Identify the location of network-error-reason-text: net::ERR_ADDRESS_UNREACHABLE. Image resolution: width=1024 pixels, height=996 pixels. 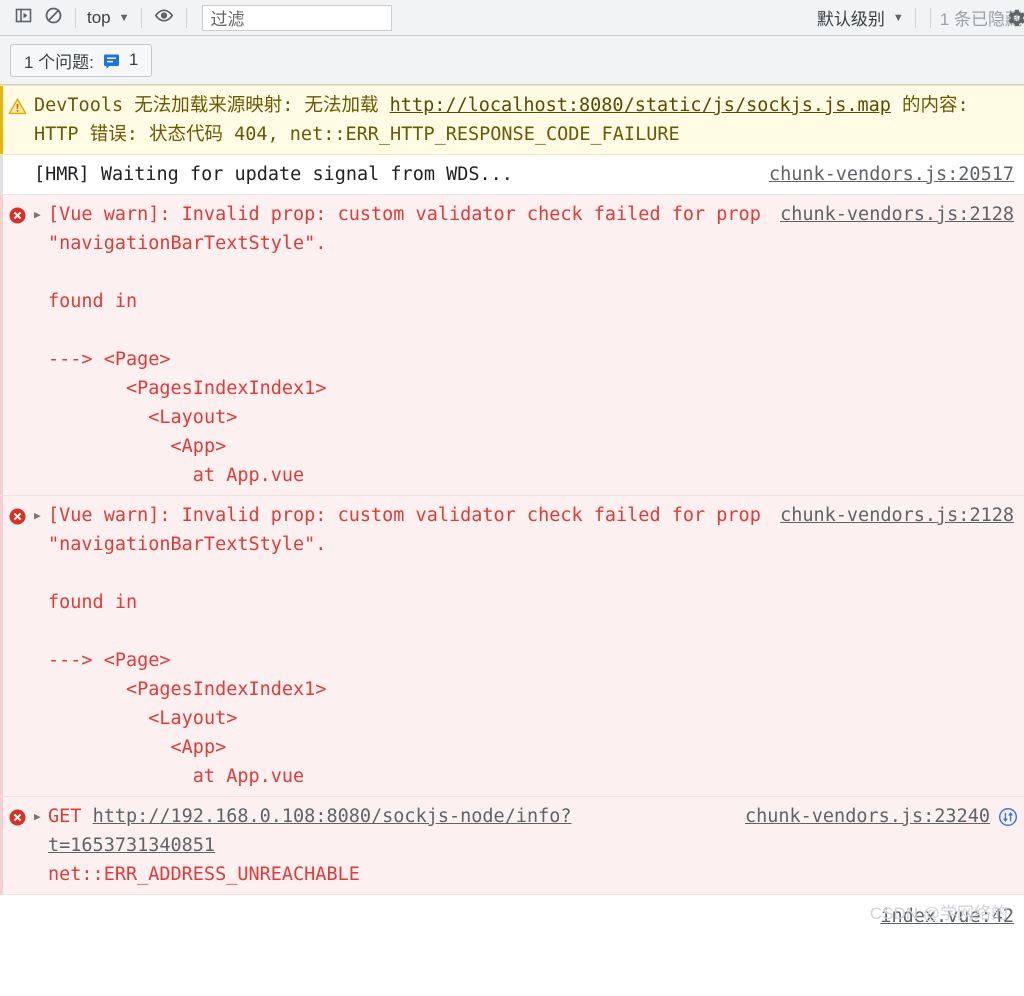
(204, 874).